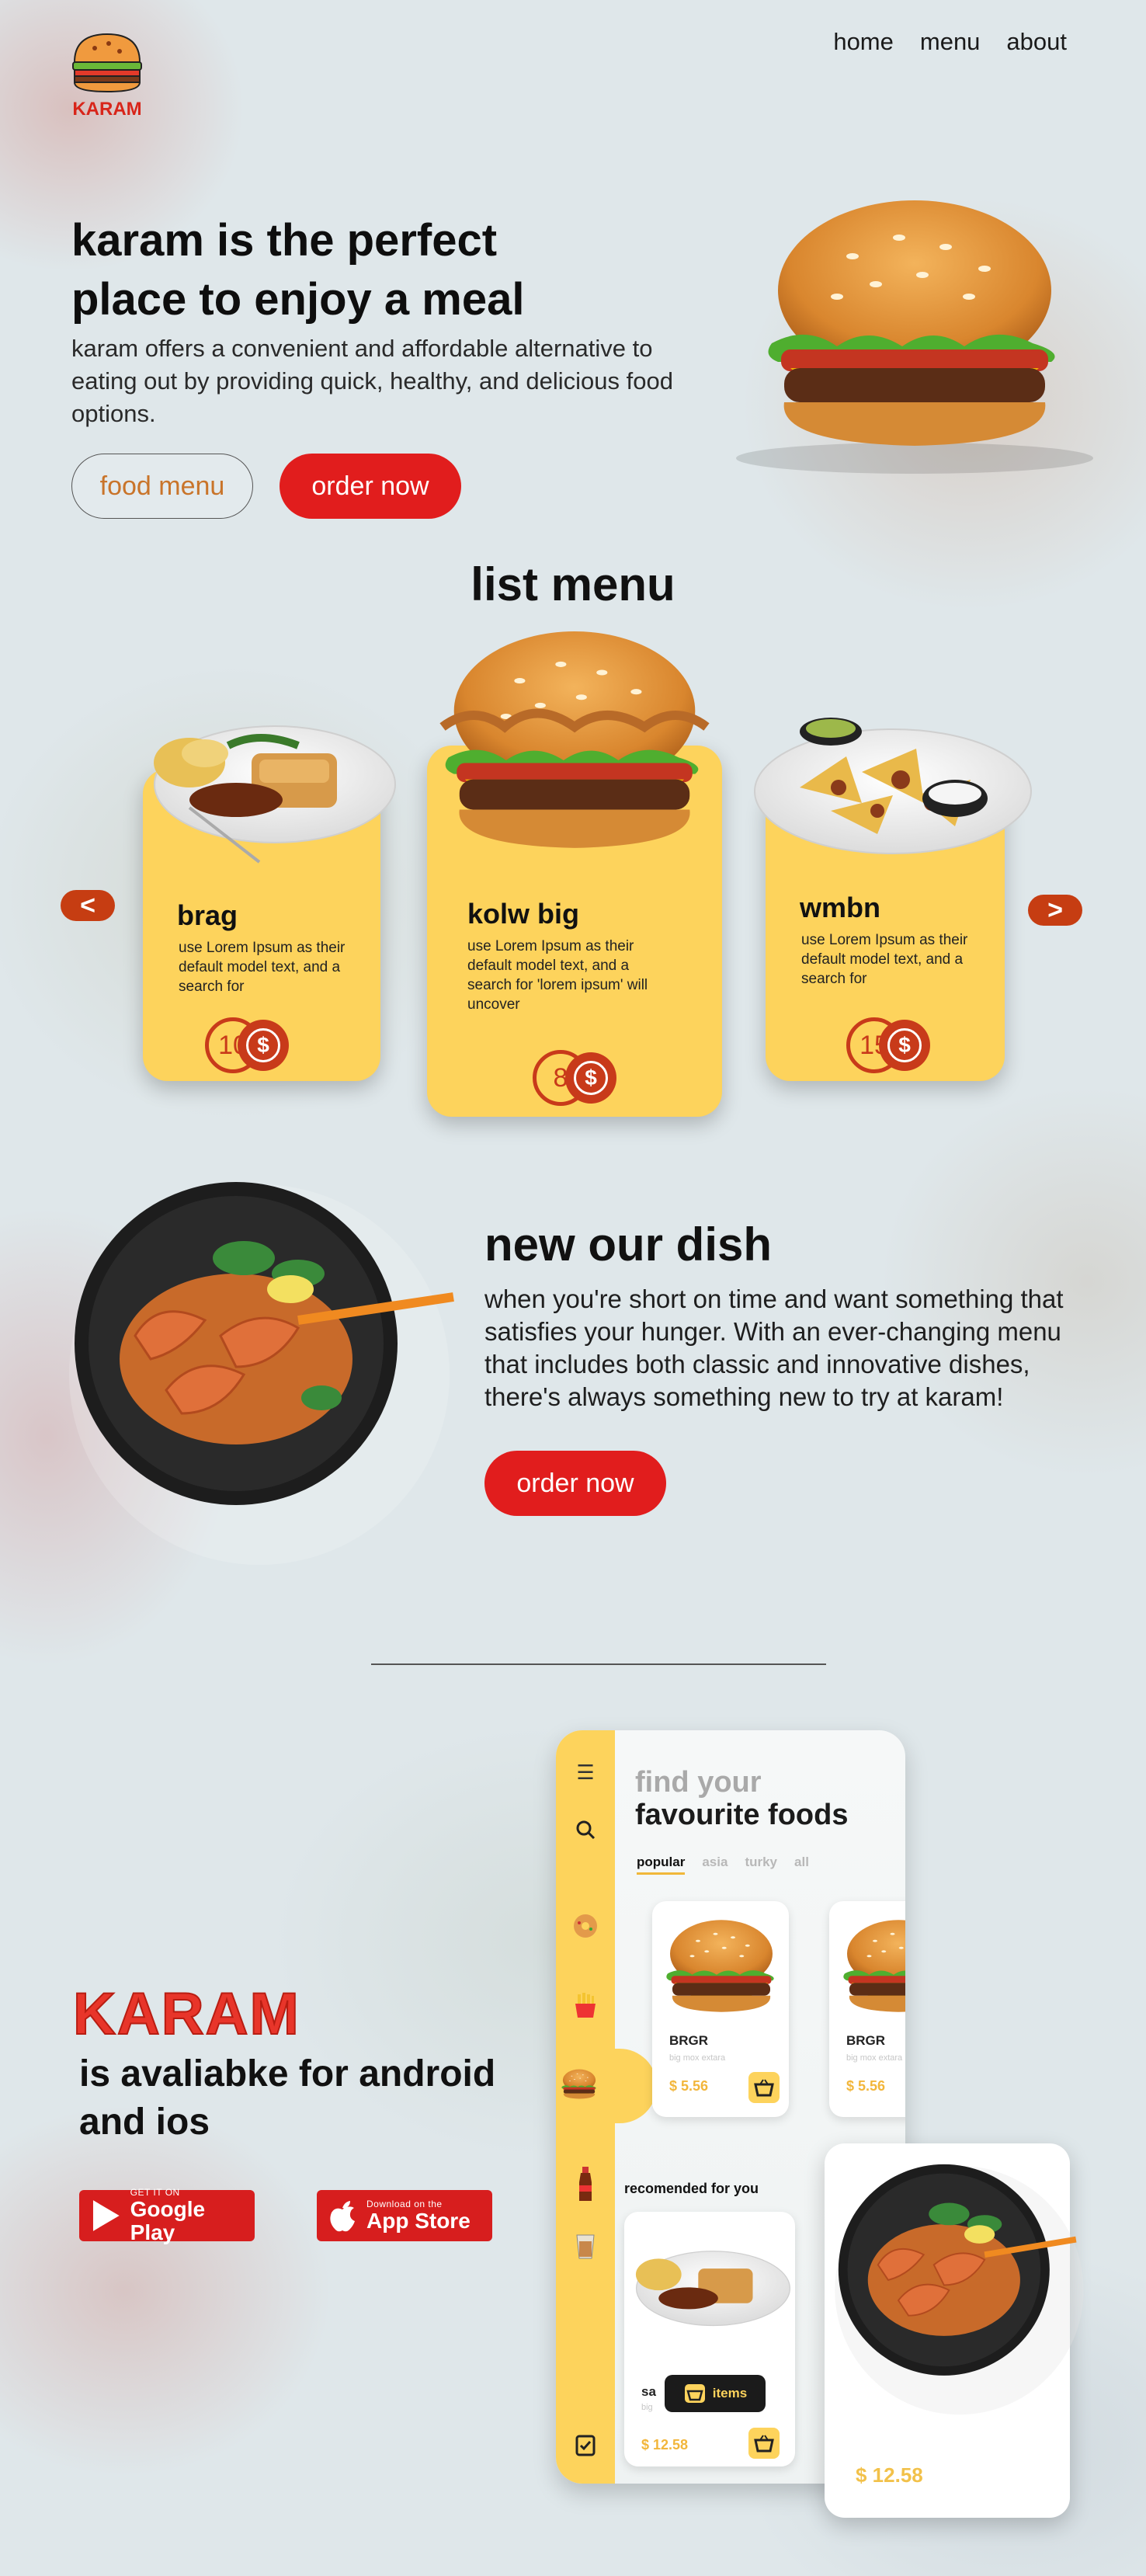  What do you see at coordinates (207, 915) in the screenshot?
I see `menu-card-name: brag` at bounding box center [207, 915].